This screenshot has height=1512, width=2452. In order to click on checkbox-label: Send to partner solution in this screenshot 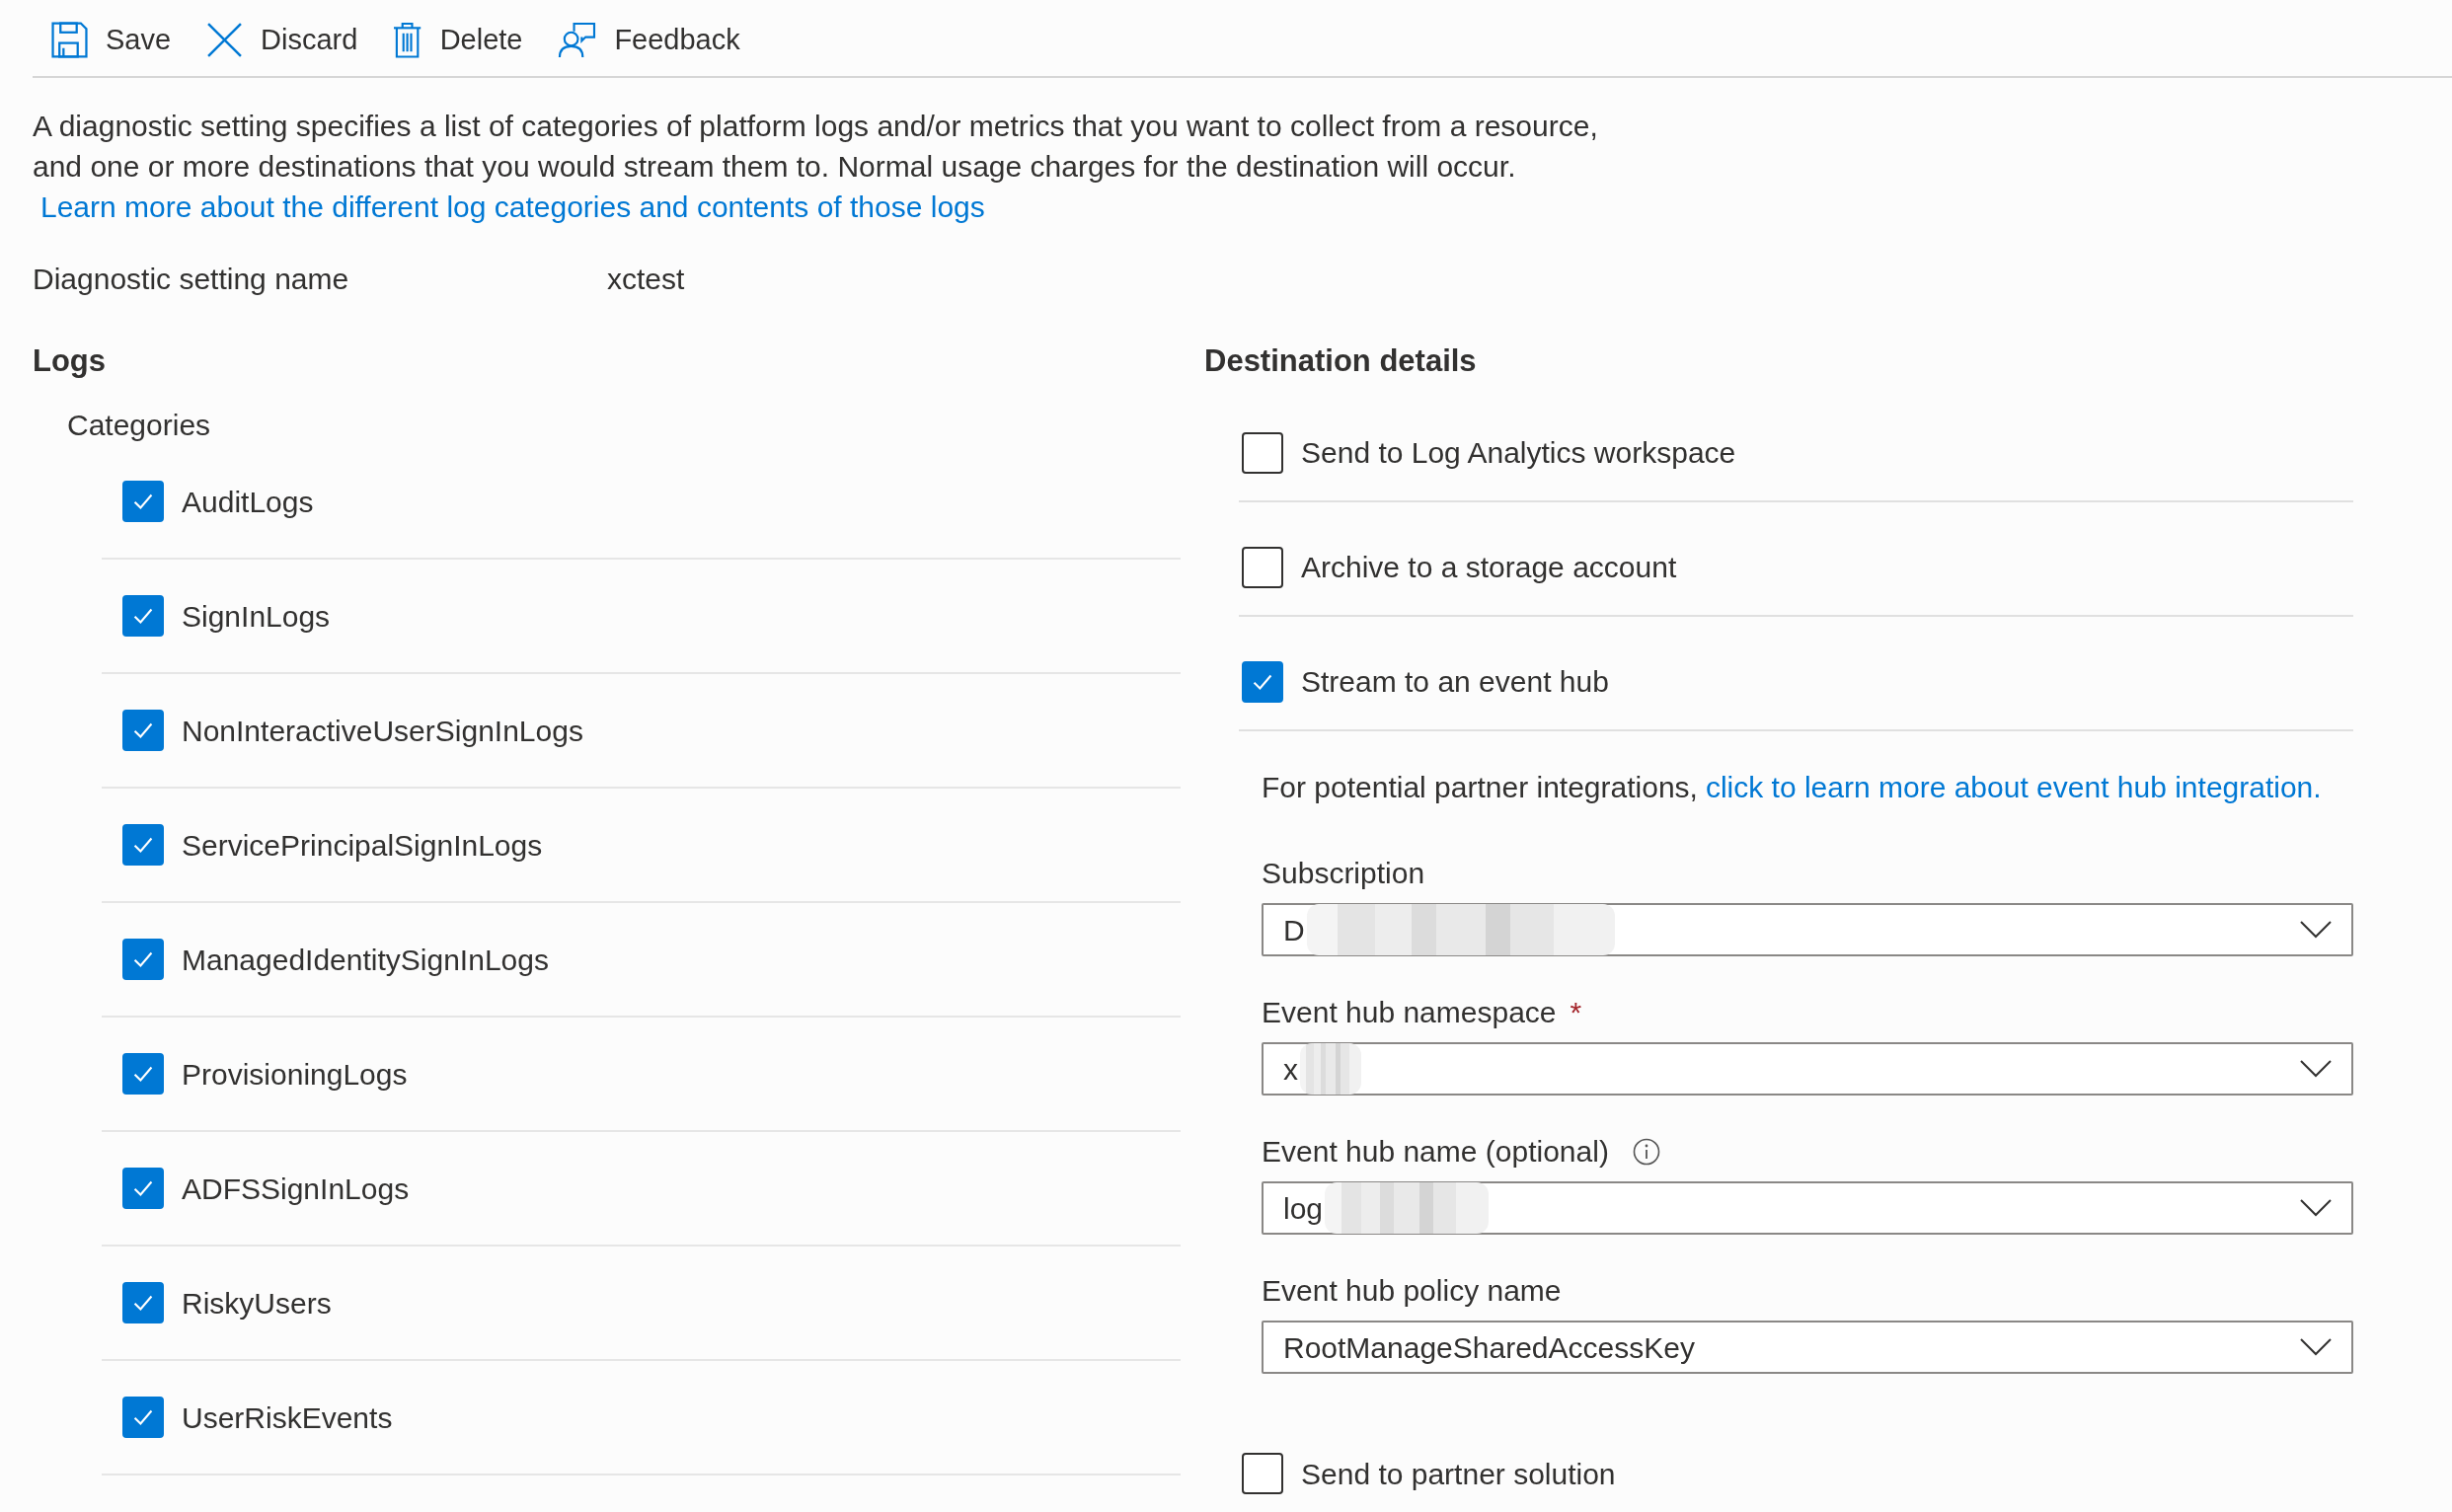, I will do `click(1458, 1474)`.